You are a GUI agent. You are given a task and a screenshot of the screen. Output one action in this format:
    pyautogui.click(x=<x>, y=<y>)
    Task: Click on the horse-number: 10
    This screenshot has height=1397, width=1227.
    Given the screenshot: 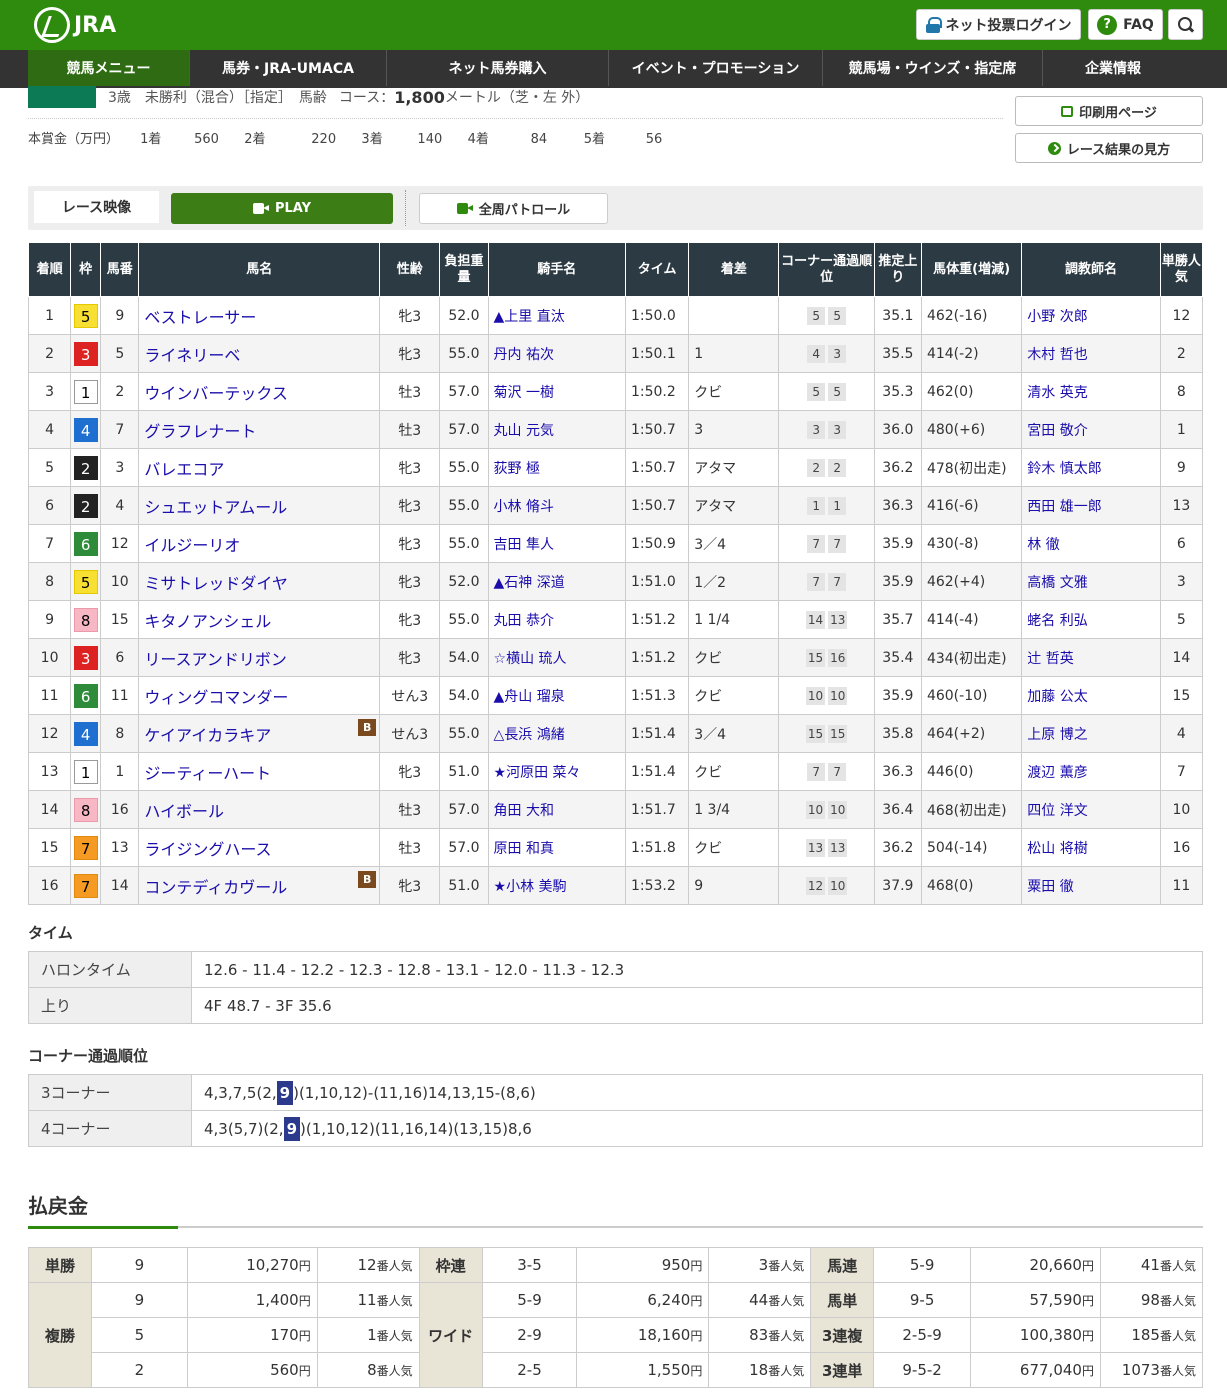 What is the action you would take?
    pyautogui.click(x=120, y=581)
    